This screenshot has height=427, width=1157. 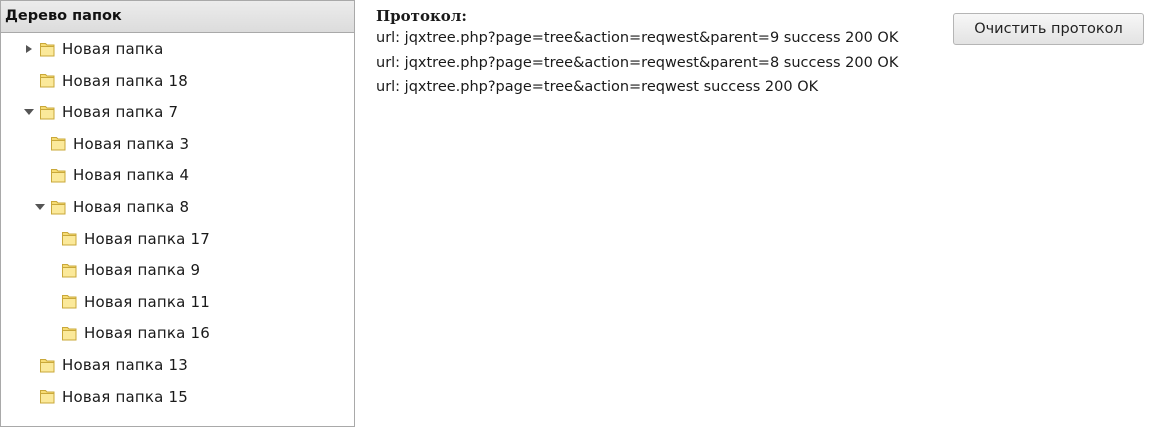 I want to click on tree-item-label: Новая папка 13, so click(x=125, y=365).